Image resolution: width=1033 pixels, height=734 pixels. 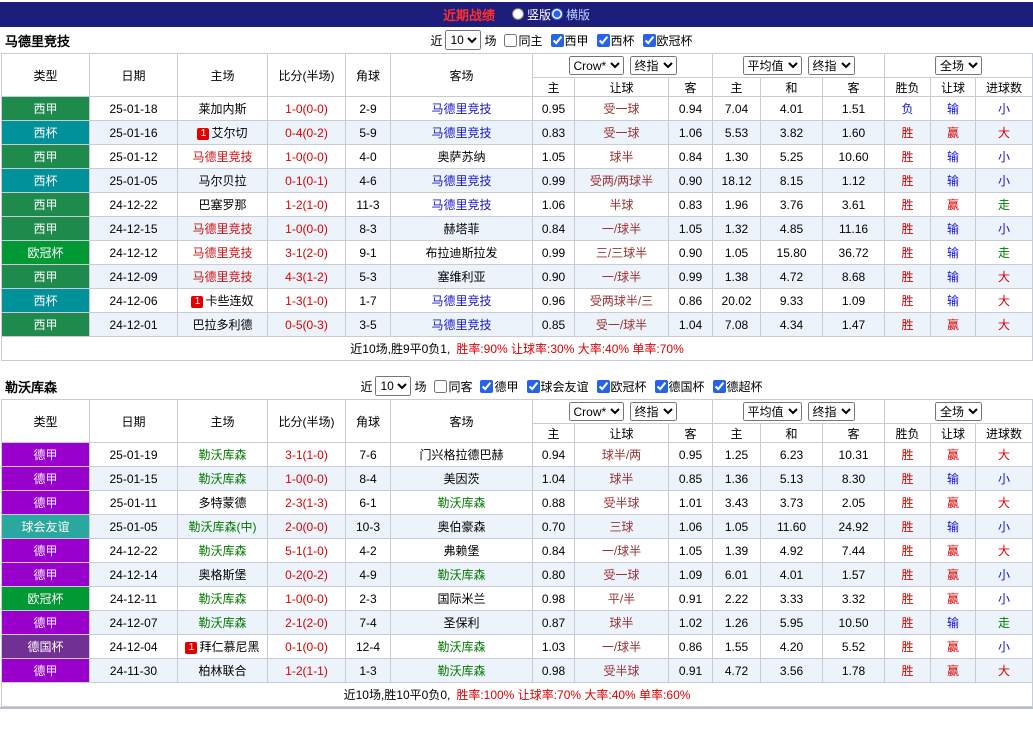 What do you see at coordinates (306, 574) in the screenshot?
I see `match-score-link: 0-2(0-2)` at bounding box center [306, 574].